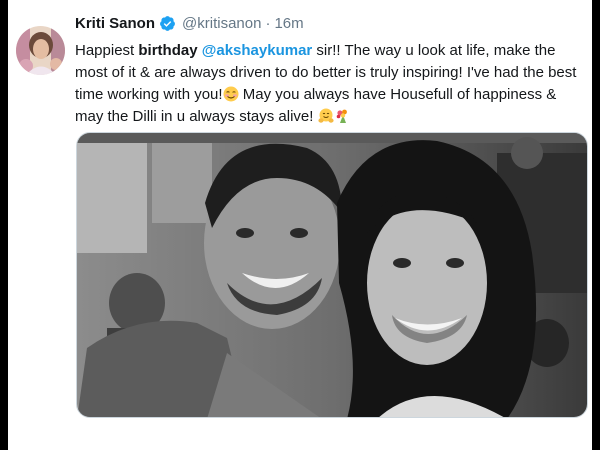 The width and height of the screenshot is (600, 450). I want to click on mention-link: @akshaykumar, so click(257, 50).